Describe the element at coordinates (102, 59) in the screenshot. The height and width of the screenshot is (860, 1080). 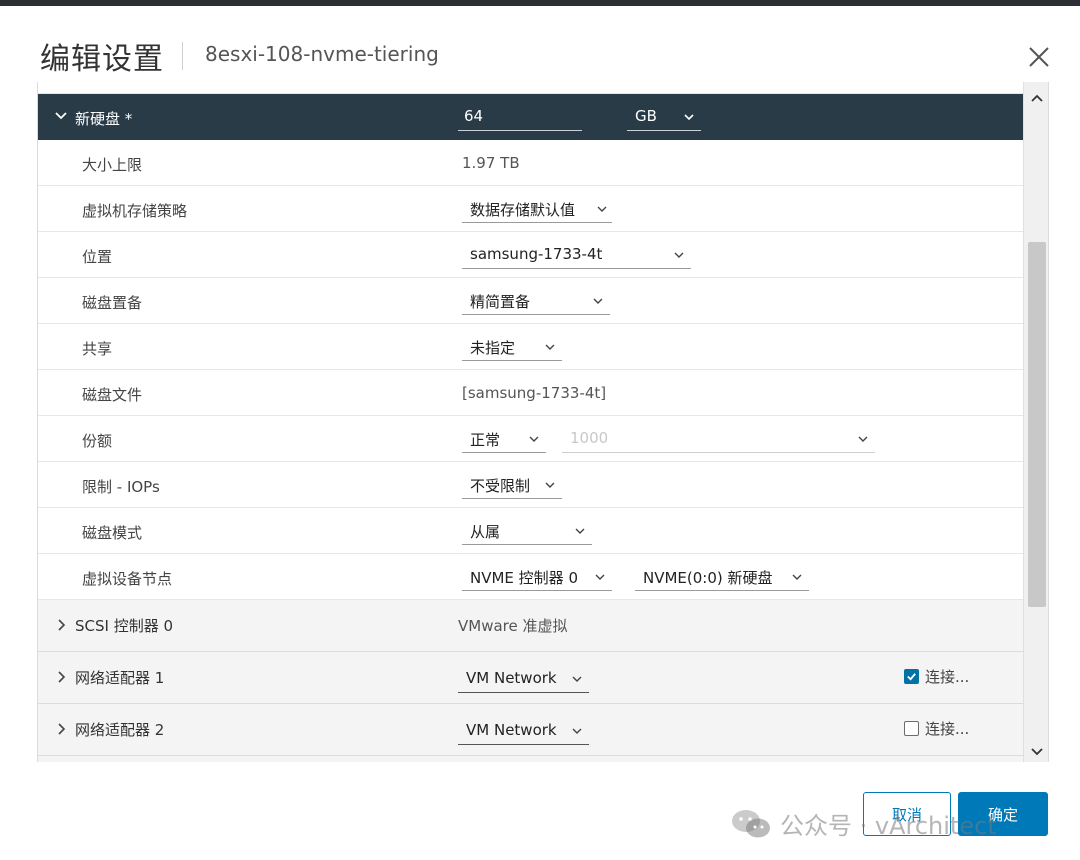
I see `dialog-title: 编辑设置` at that location.